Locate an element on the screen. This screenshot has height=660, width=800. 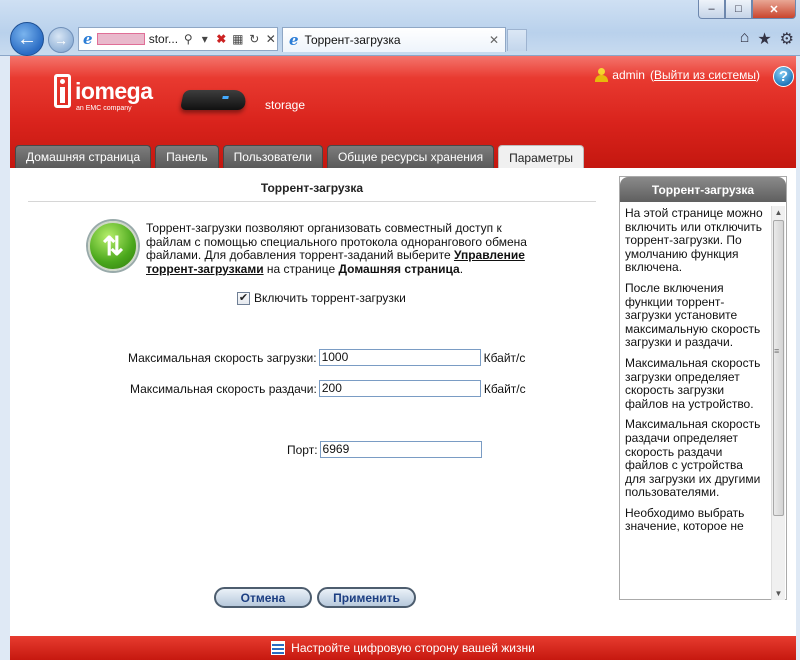
home-icon: ⌂ is located at coordinates (745, 39).